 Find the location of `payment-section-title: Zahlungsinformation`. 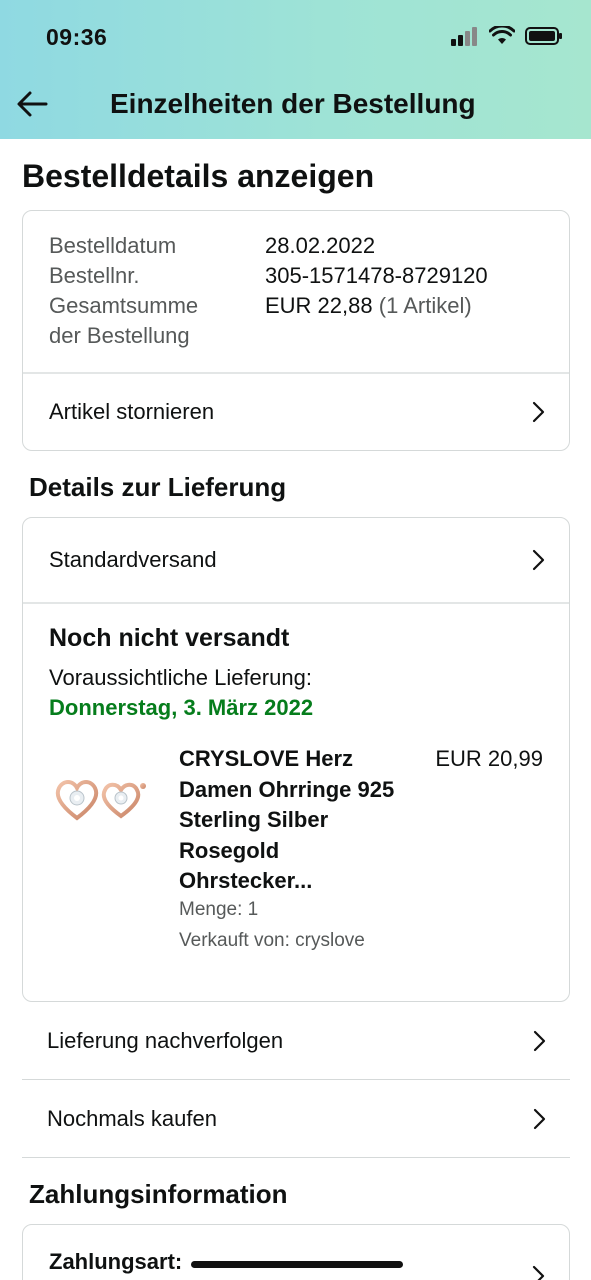

payment-section-title: Zahlungsinformation is located at coordinates (158, 1194).